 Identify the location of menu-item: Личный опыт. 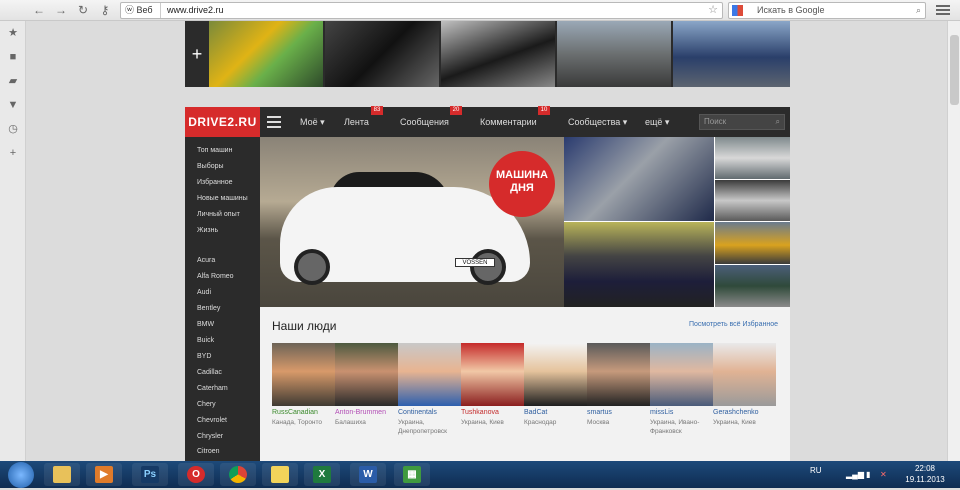
(218, 214).